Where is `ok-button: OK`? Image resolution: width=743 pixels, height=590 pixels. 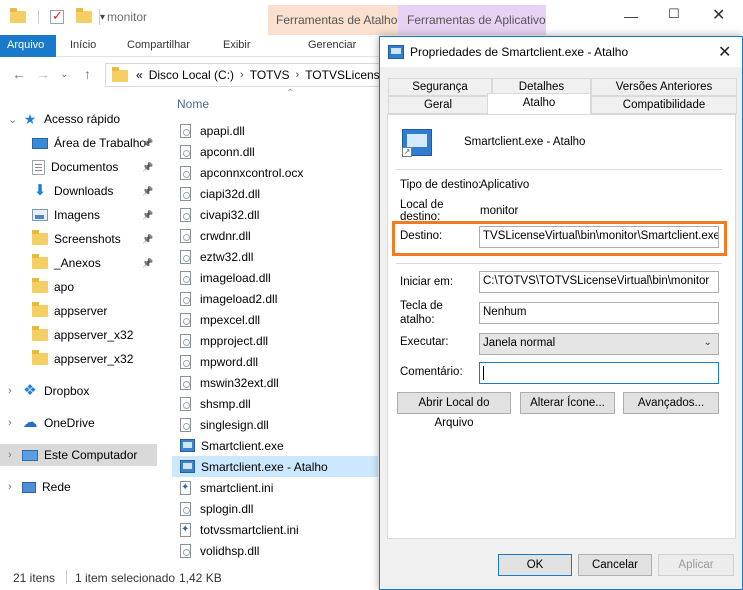 ok-button: OK is located at coordinates (535, 565).